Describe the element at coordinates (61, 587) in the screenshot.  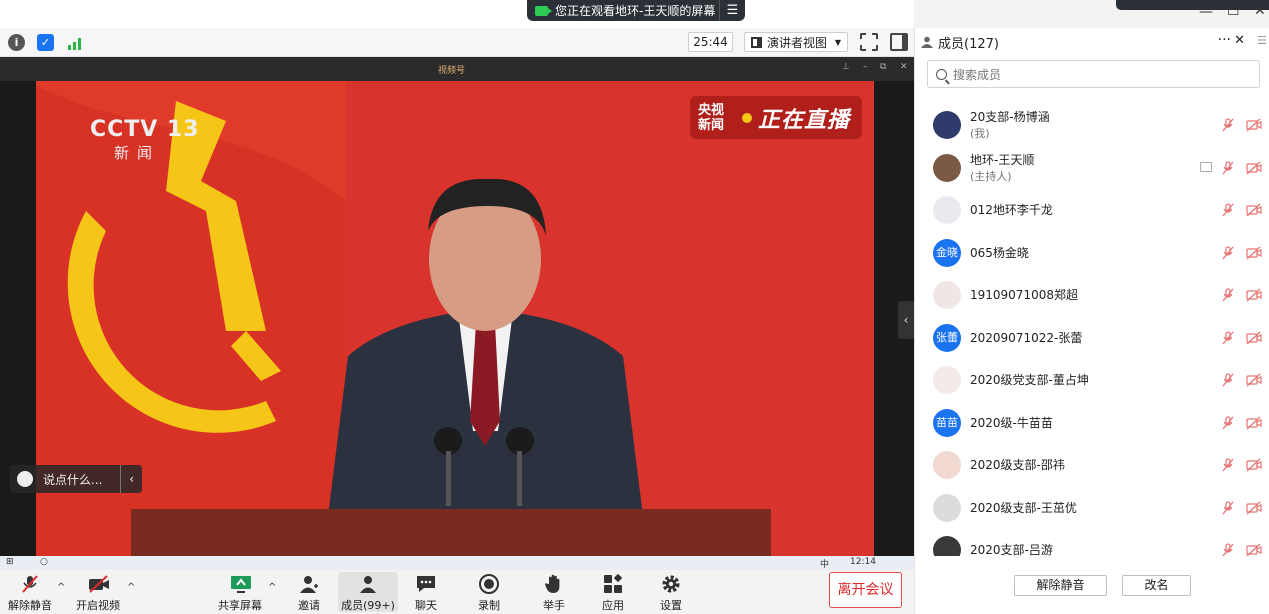
I see `audio-options-icon: ^` at that location.